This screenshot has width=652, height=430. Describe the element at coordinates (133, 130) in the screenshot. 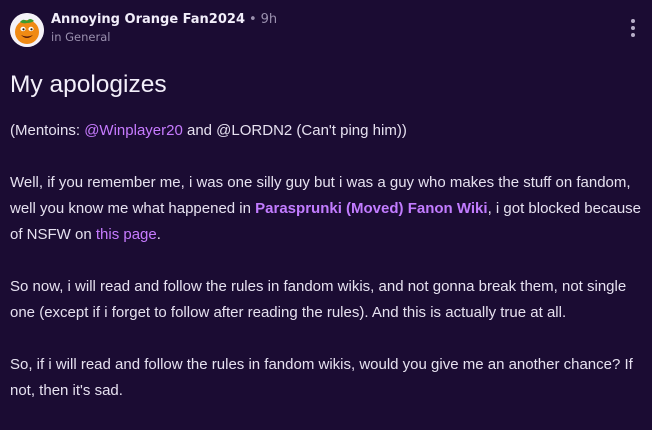

I see `mention-winplayer20: @Winplayer20` at that location.